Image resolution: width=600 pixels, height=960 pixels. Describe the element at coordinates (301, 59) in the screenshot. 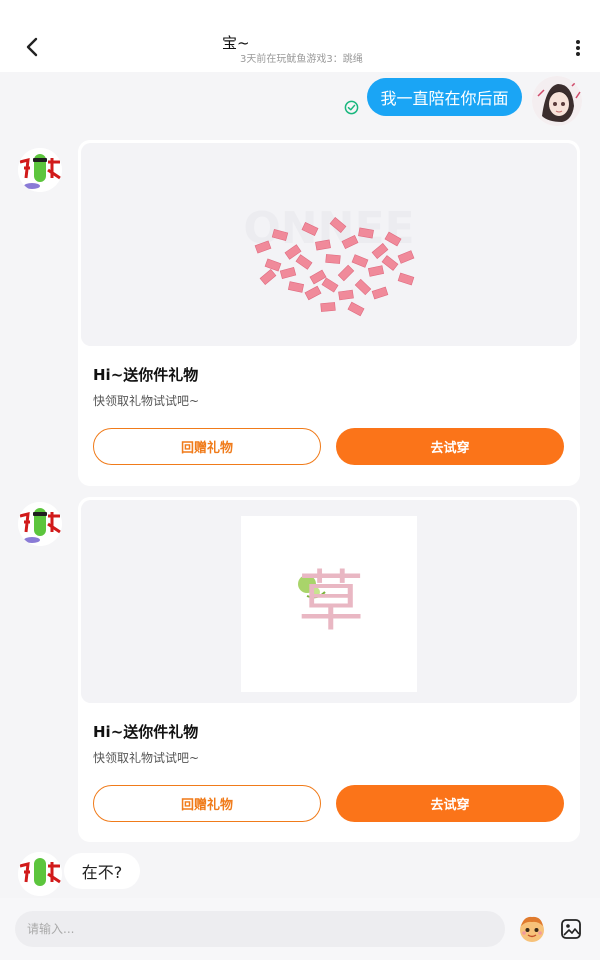

I see `contact-status: 3天前在玩鱿鱼游戏3：跳绳` at that location.